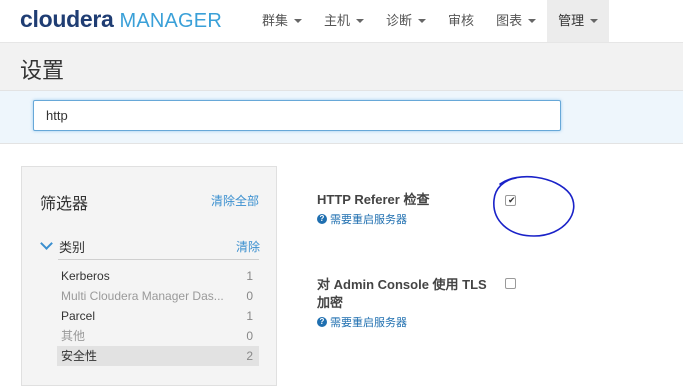  I want to click on filter-item-label: Kerberos, so click(85, 276).